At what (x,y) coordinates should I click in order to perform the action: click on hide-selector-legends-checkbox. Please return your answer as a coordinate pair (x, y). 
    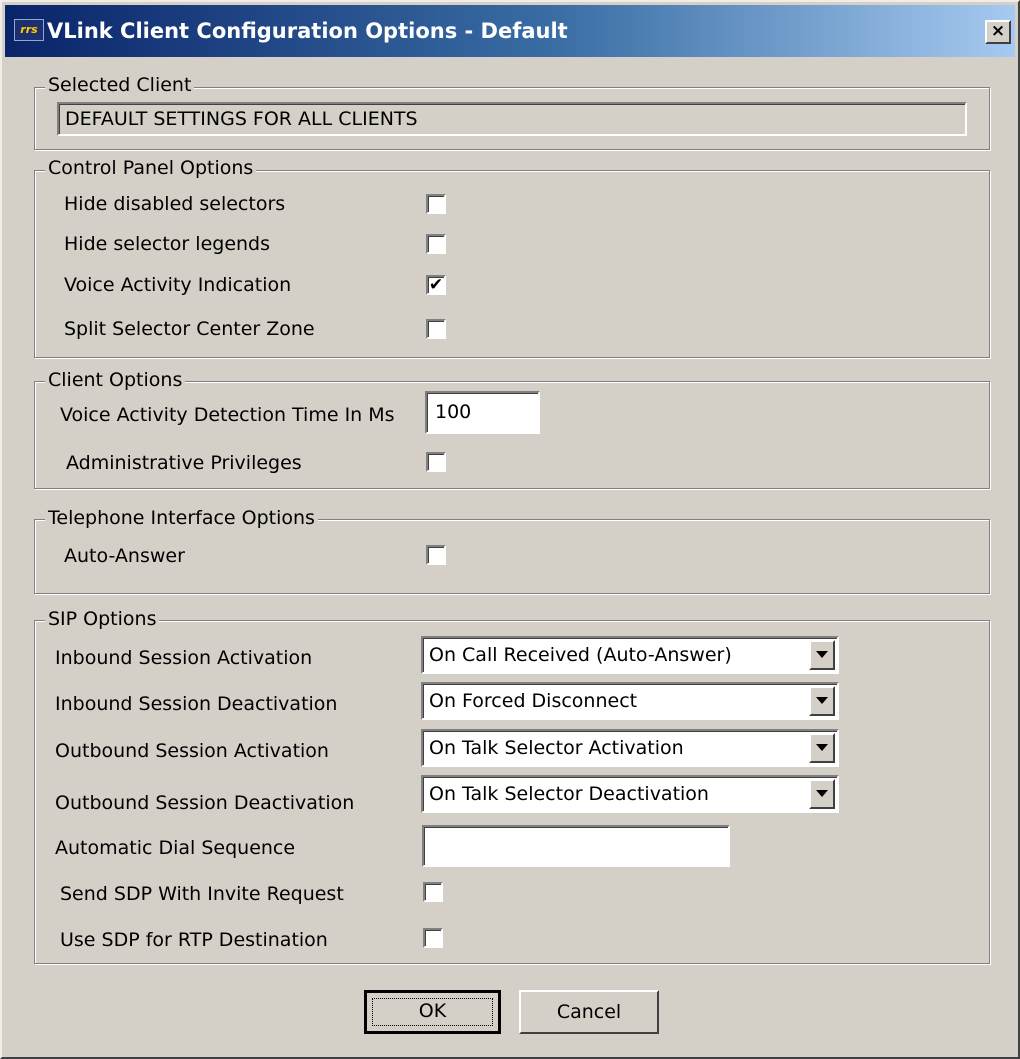
    Looking at the image, I should click on (436, 244).